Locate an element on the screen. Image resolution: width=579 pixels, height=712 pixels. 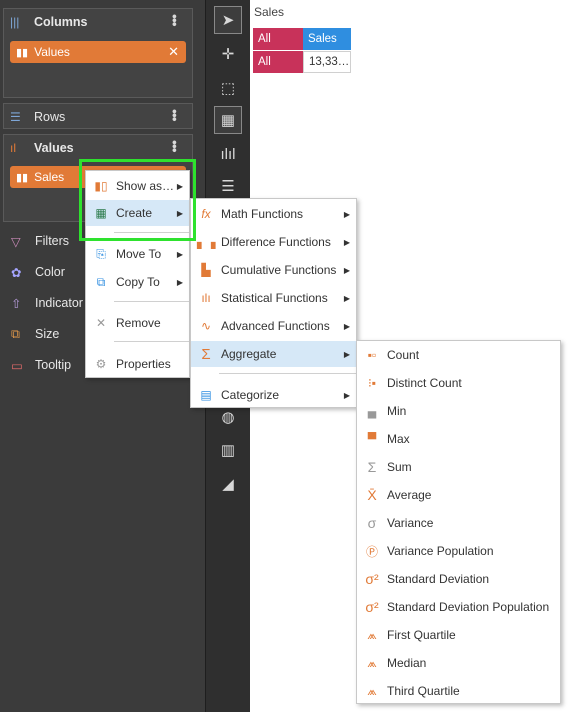
advanced-icon: ∿ is located at coordinates (206, 326).